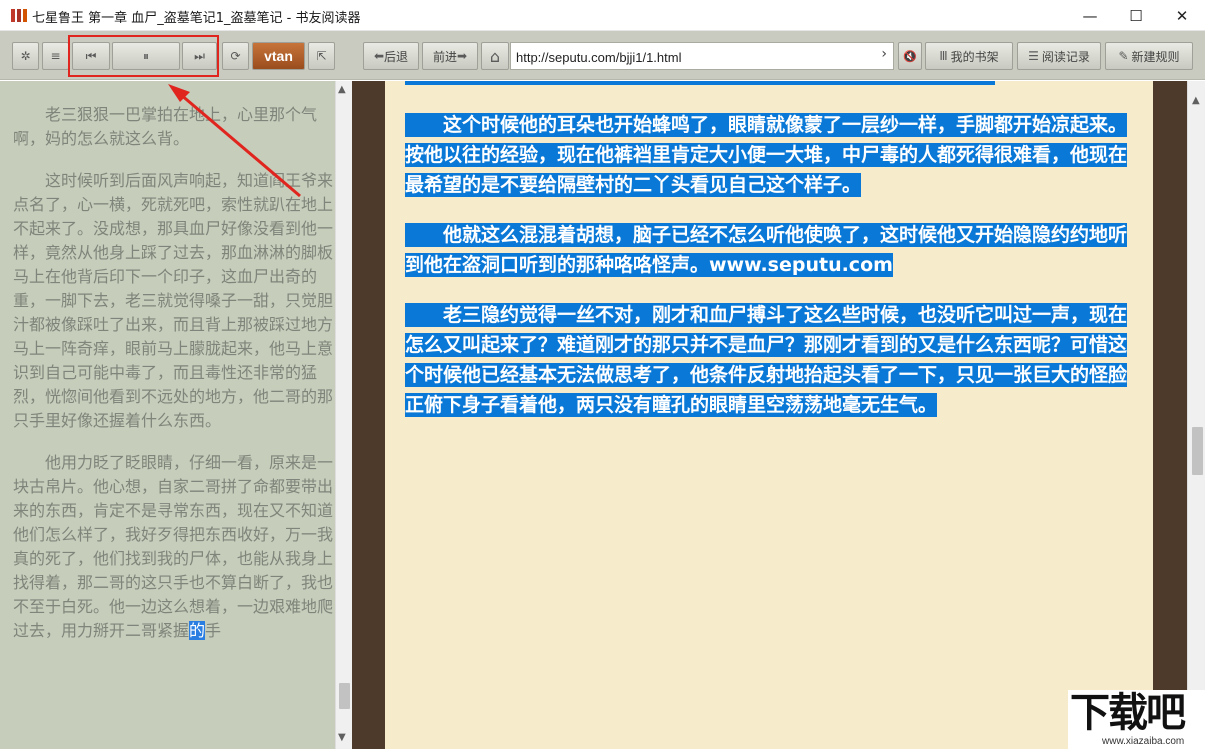 This screenshot has width=1205, height=749. Describe the element at coordinates (342, 737) in the screenshot. I see `scroll-down-icon: ▼` at that location.